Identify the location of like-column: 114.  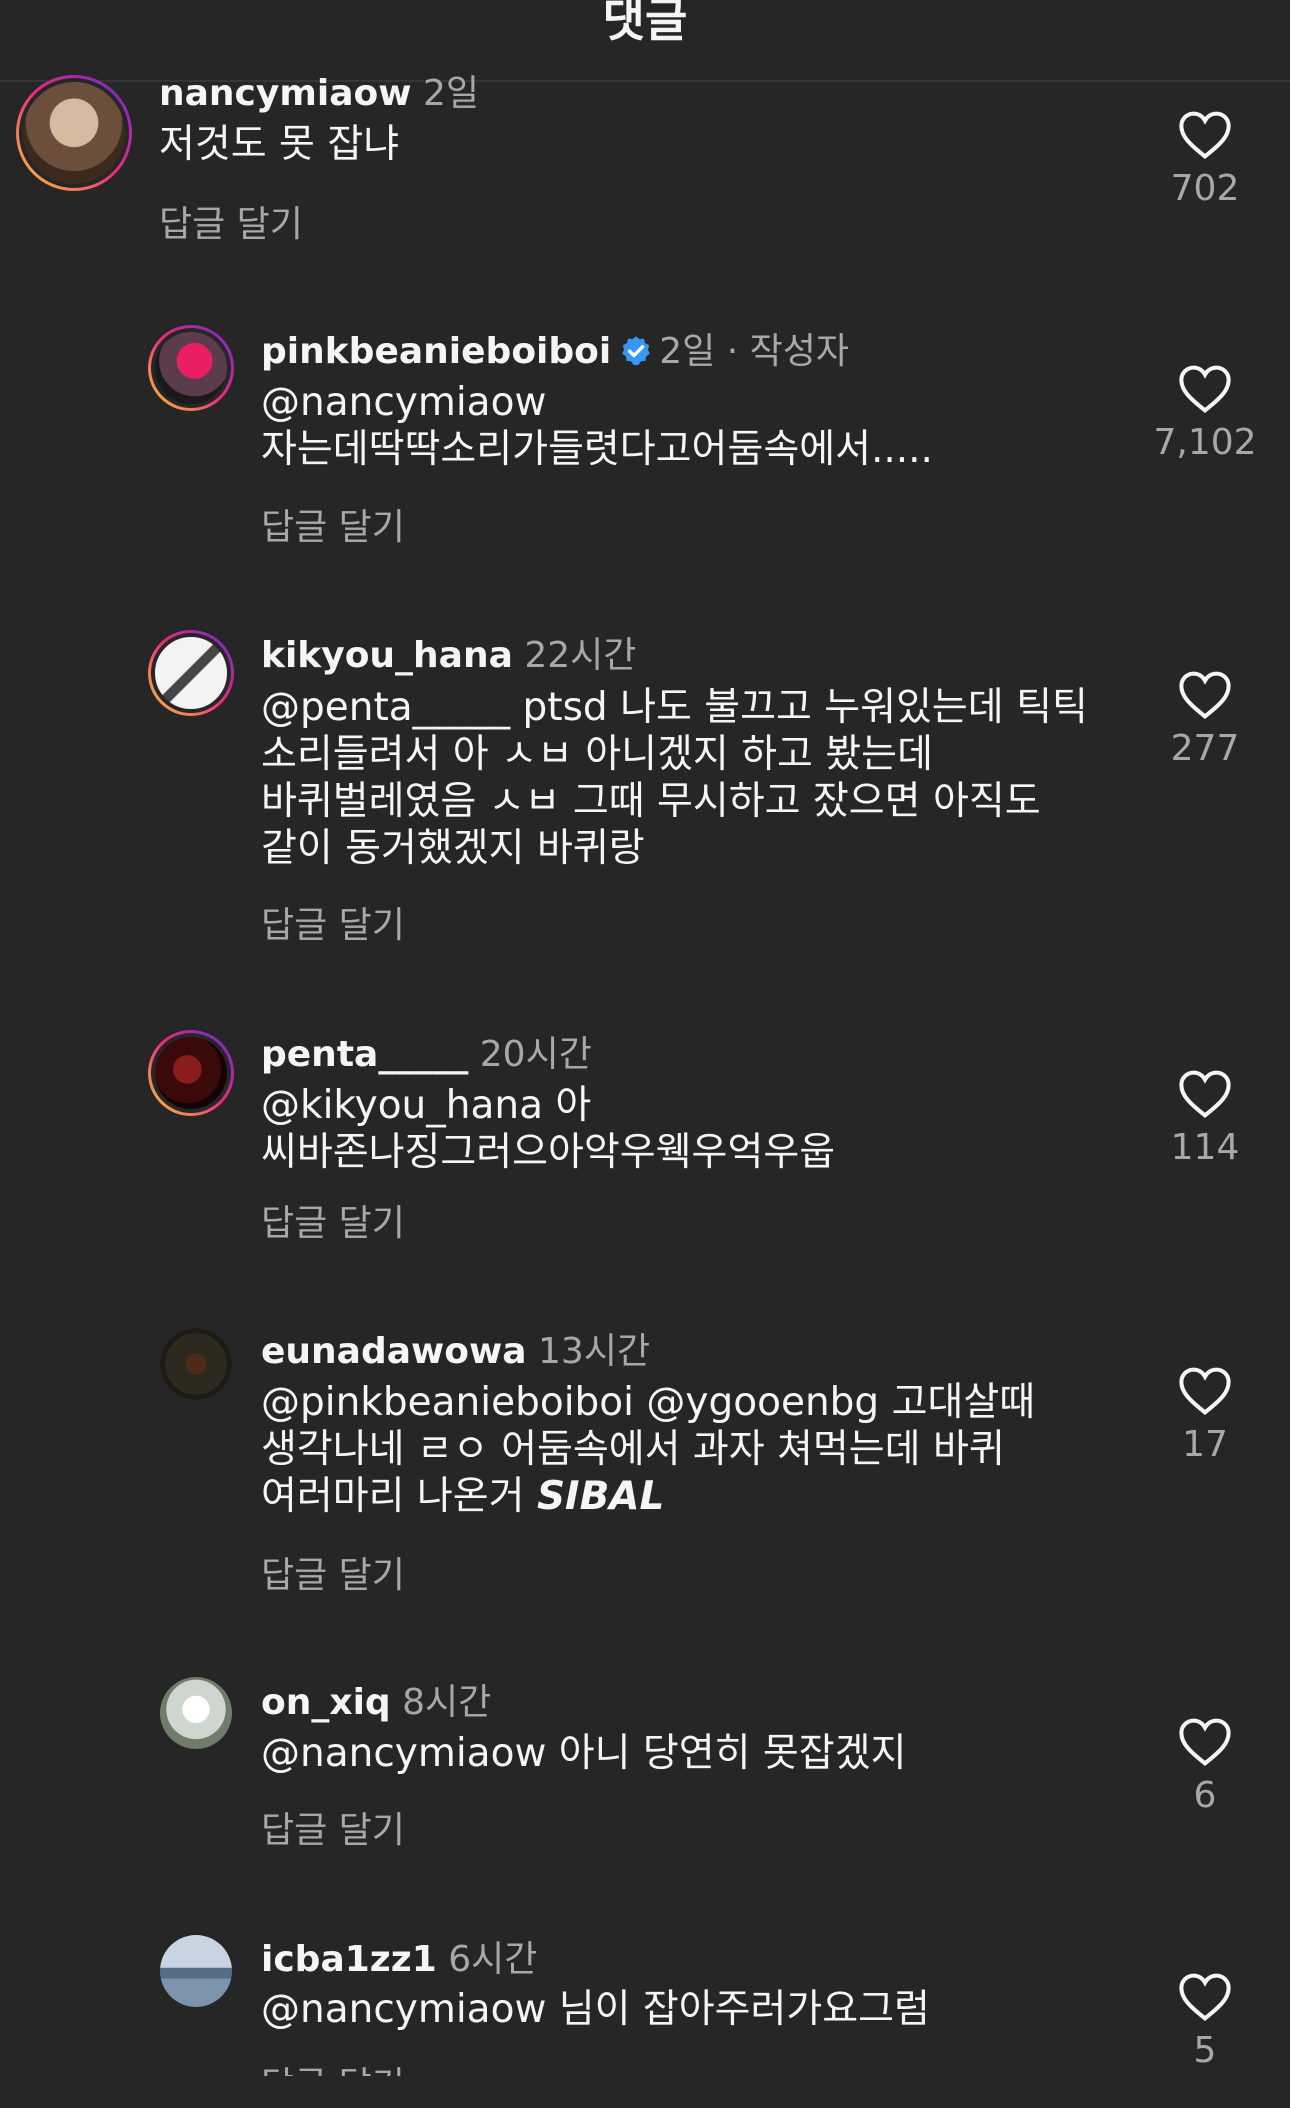
(1205, 1118).